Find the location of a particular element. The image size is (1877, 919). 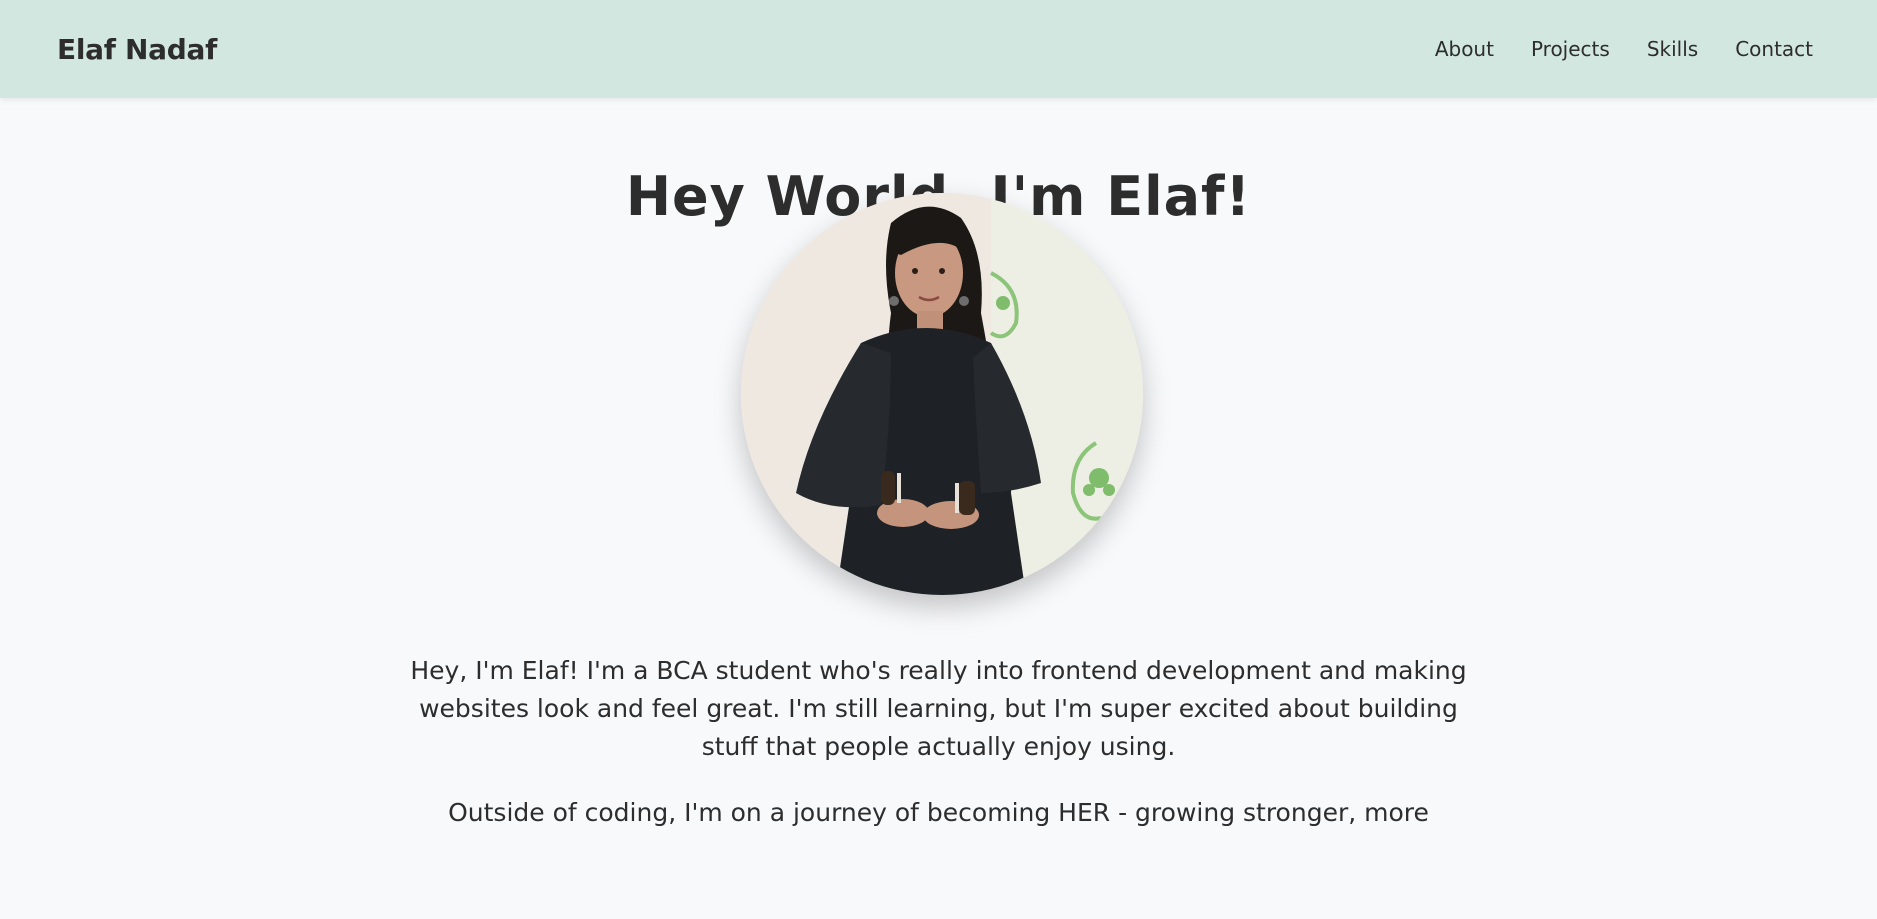

profile-photo is located at coordinates (942, 394).